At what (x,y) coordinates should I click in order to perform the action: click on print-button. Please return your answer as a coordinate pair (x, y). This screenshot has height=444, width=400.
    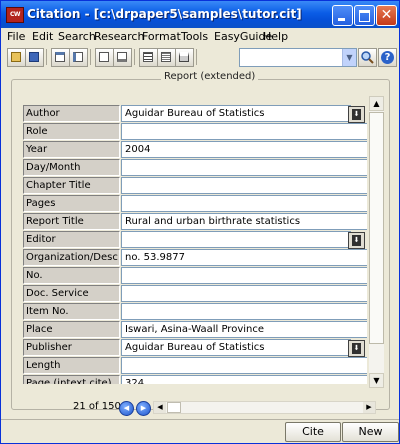
    Looking at the image, I should click on (184, 57).